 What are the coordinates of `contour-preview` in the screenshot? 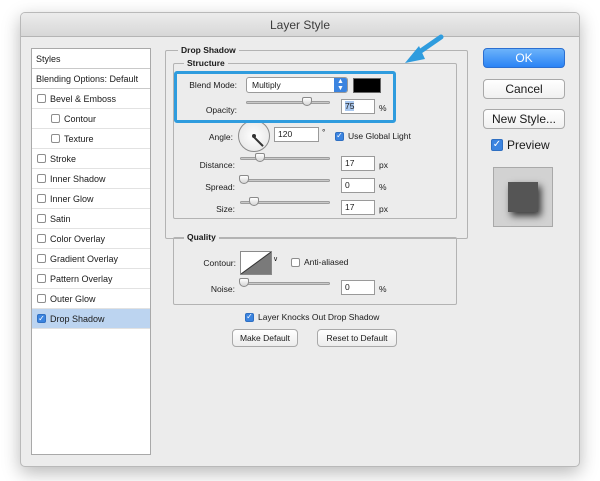 It's located at (256, 263).